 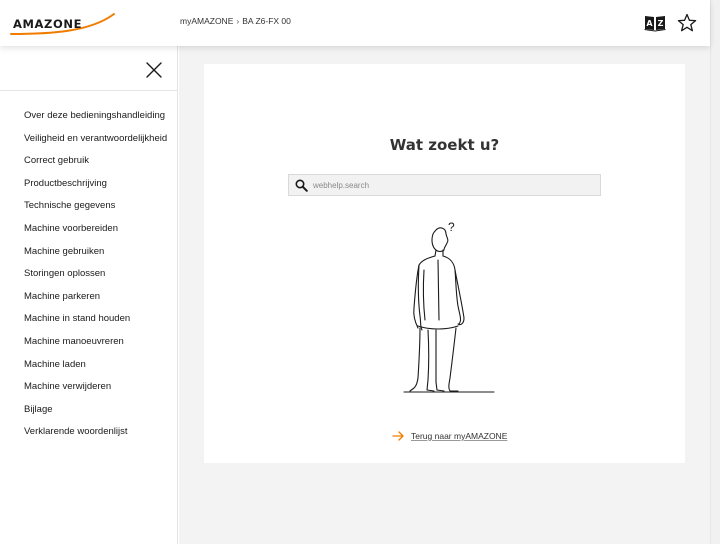 What do you see at coordinates (88, 164) in the screenshot?
I see `sidebar-item-correct-use: Correct gebruik` at bounding box center [88, 164].